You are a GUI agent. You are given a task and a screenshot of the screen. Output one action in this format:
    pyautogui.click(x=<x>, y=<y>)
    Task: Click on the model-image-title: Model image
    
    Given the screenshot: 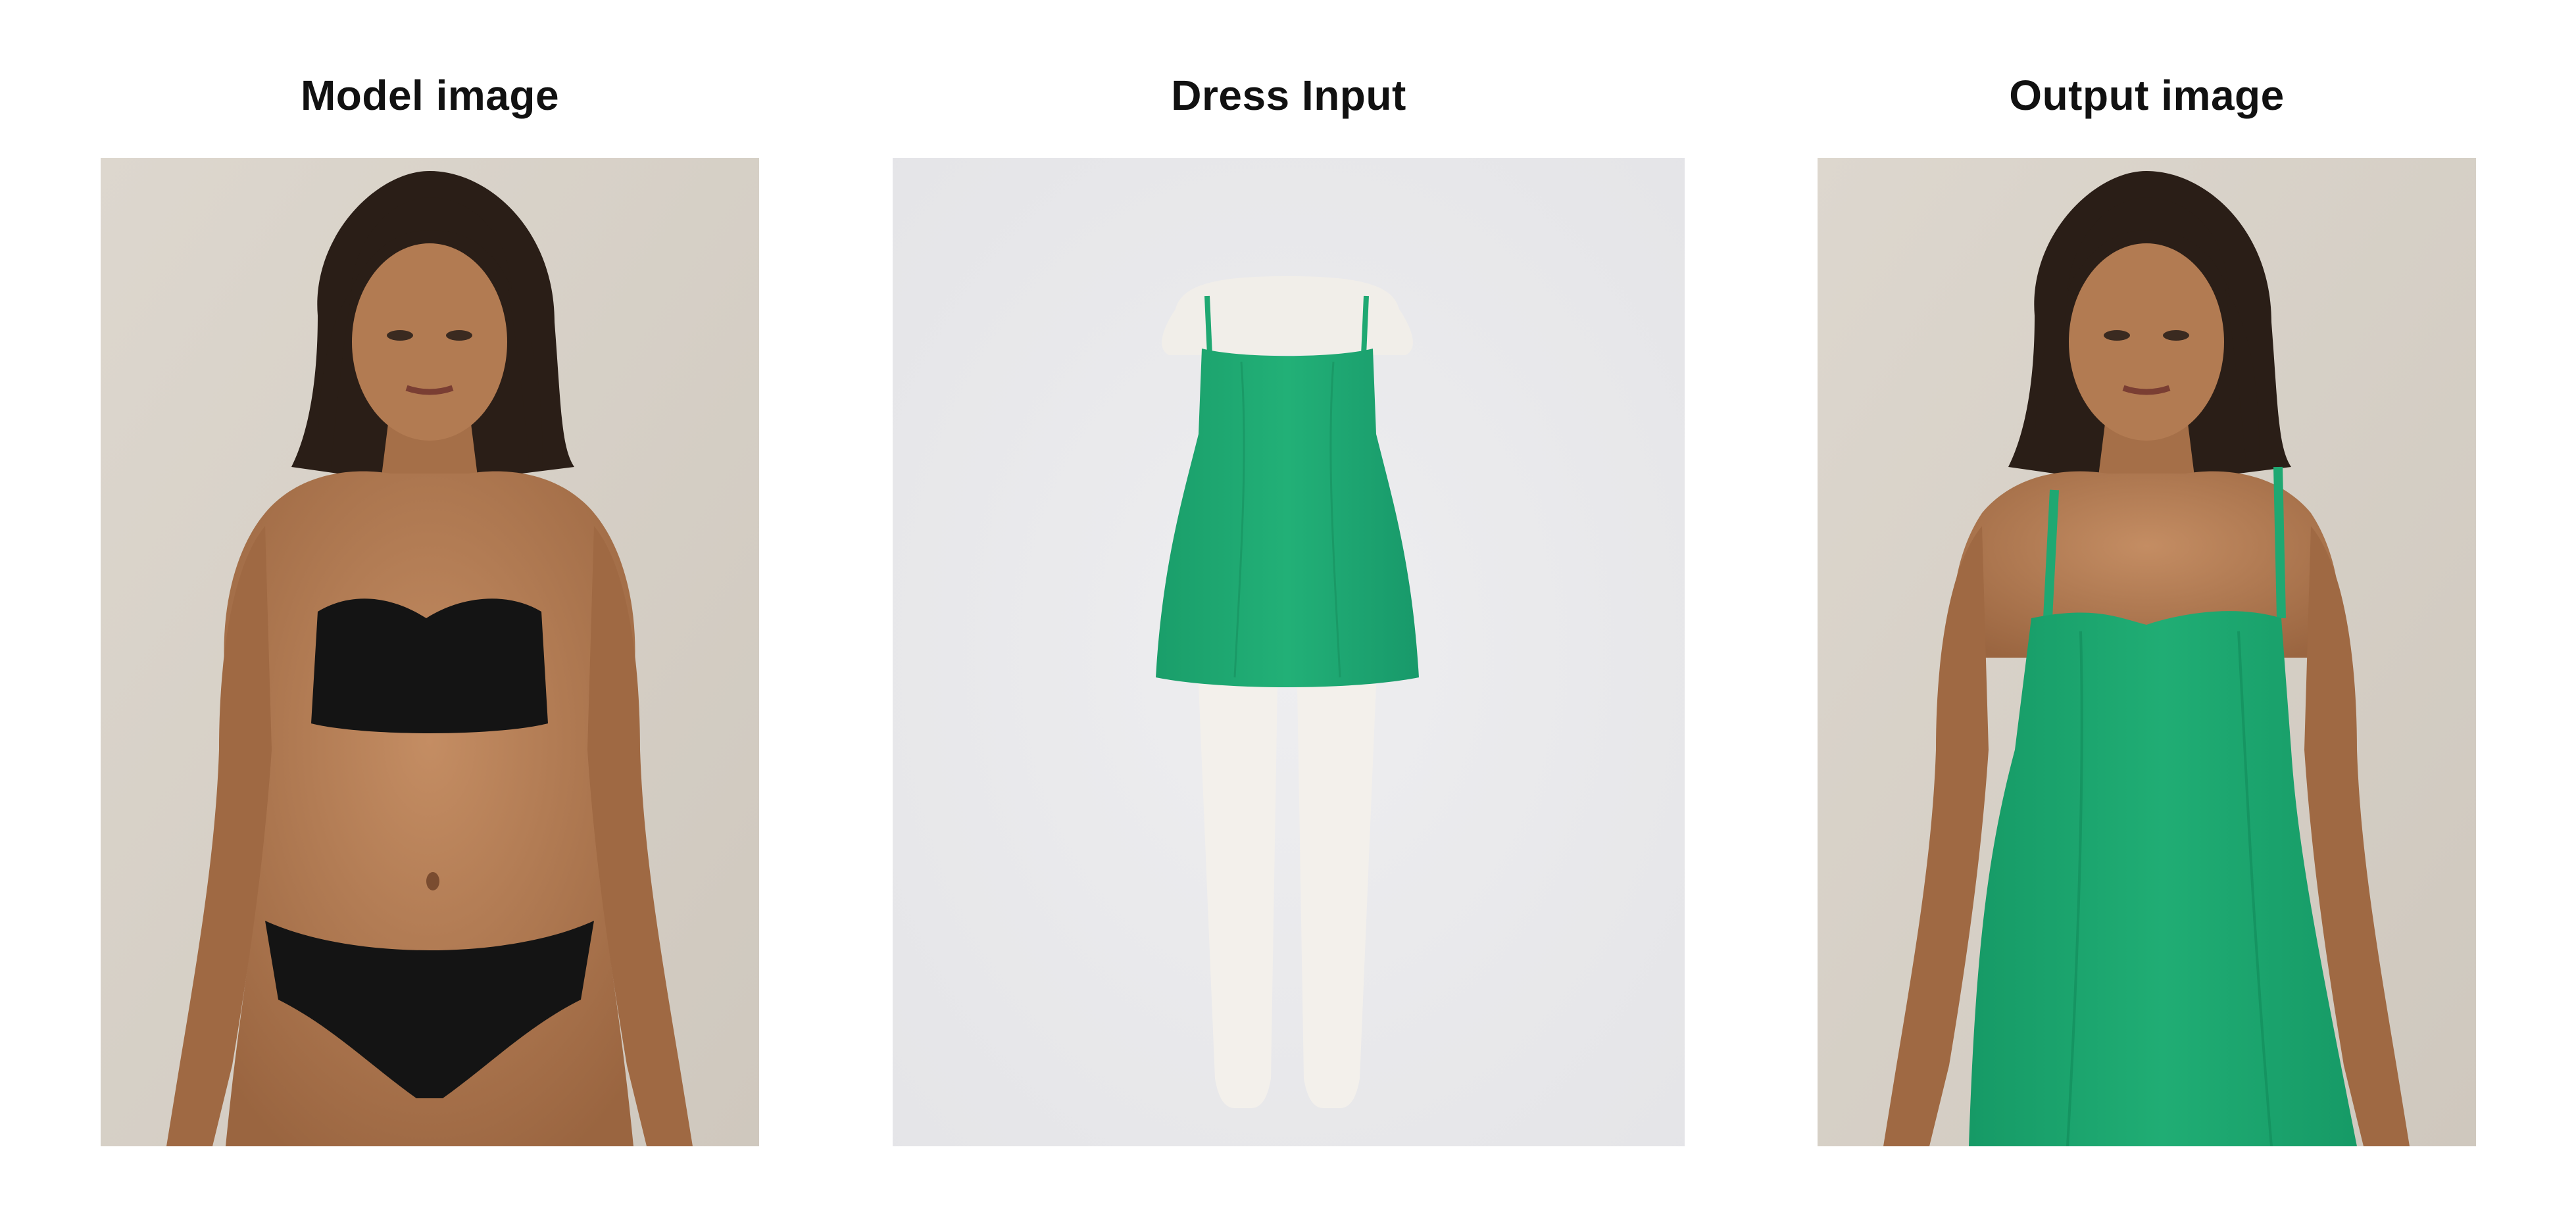 What is the action you would take?
    pyautogui.click(x=430, y=95)
    